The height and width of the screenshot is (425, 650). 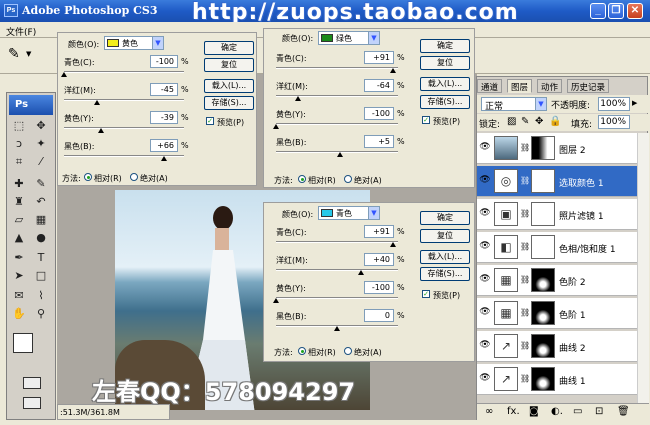 What do you see at coordinates (511, 121) in the screenshot?
I see `lock-transparent-icon: ▨` at bounding box center [511, 121].